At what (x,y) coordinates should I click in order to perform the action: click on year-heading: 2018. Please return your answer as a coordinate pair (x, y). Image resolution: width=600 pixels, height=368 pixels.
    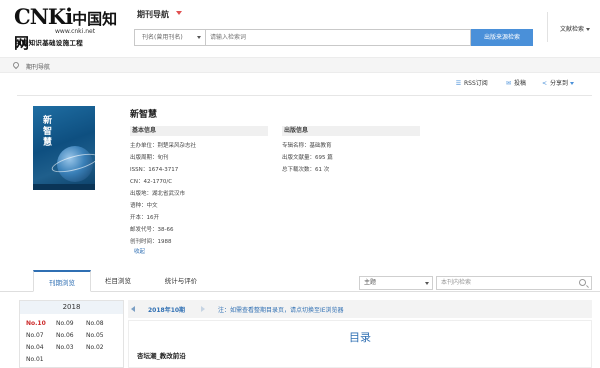
    Looking at the image, I should click on (71, 307).